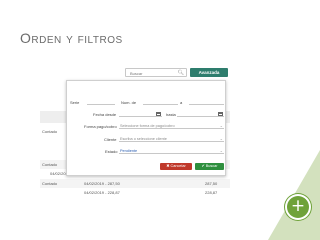  What do you see at coordinates (209, 72) in the screenshot?
I see `advanced-search-button: Avanzada` at bounding box center [209, 72].